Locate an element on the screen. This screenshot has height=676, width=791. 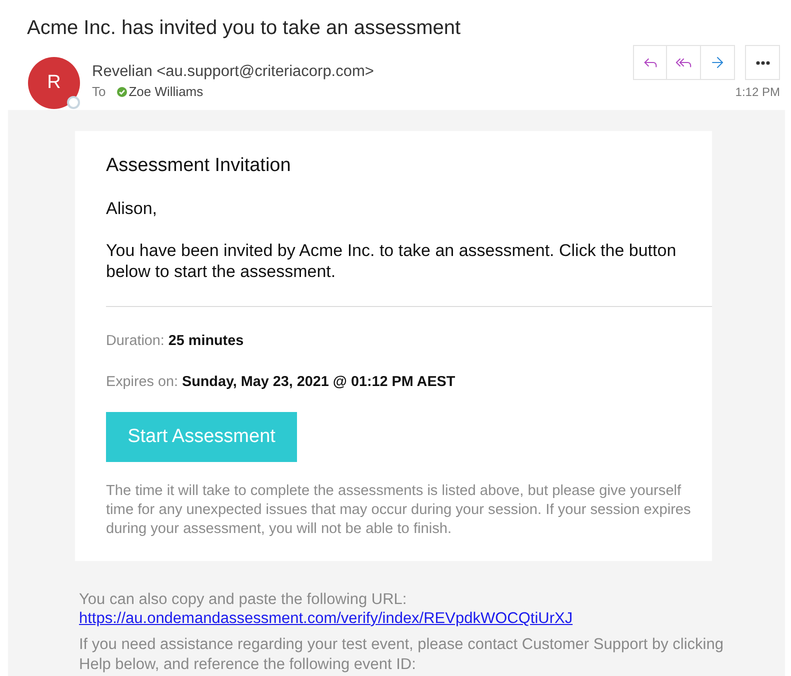
time-label: 1:12 PM is located at coordinates (757, 92).